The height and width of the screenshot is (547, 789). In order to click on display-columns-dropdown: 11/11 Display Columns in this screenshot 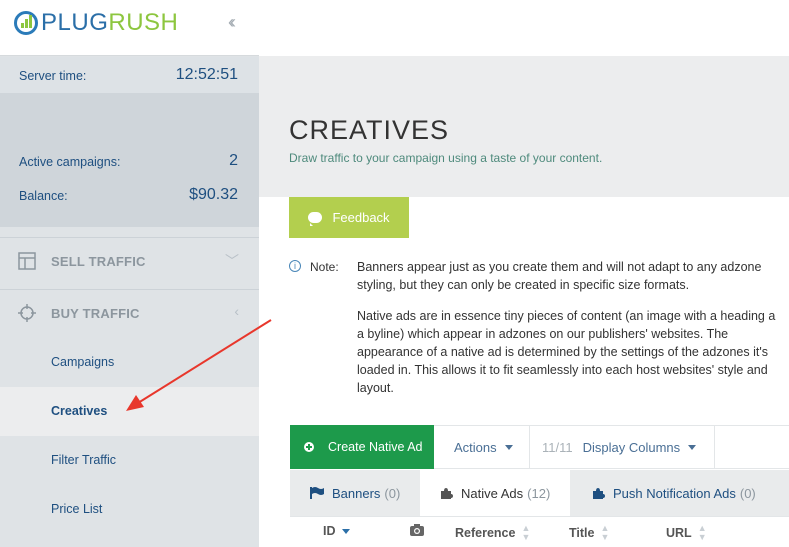, I will do `click(619, 447)`.